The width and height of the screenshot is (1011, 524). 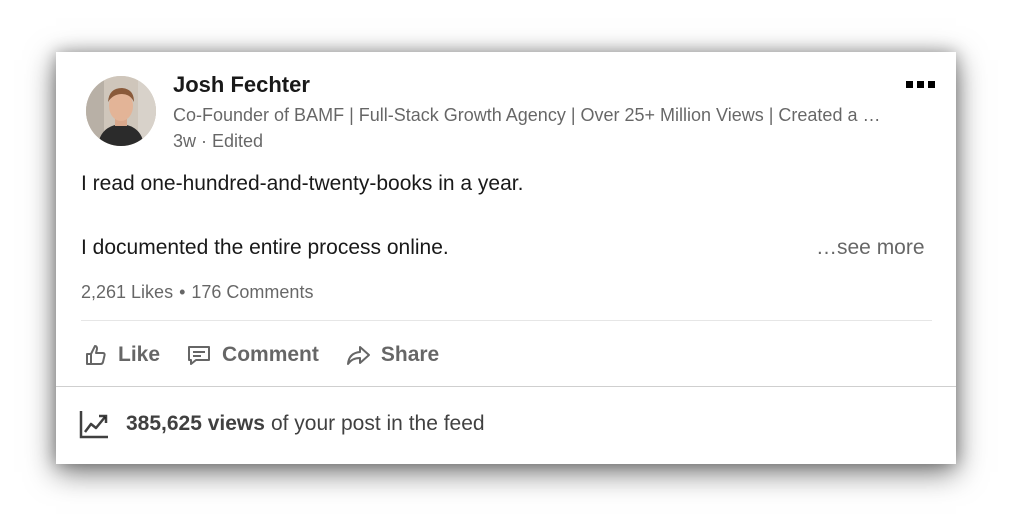 What do you see at coordinates (195, 423) in the screenshot?
I see `views-count: 385,625 views` at bounding box center [195, 423].